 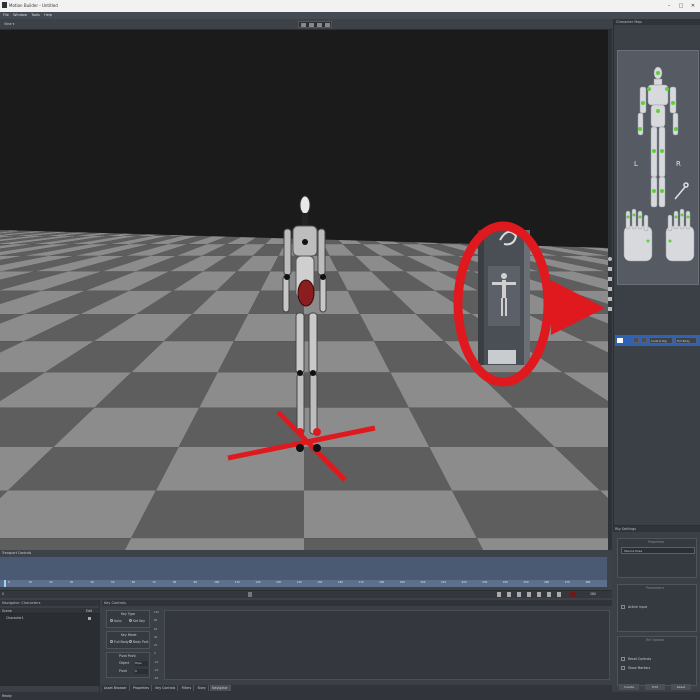 What do you see at coordinates (499, 594) in the screenshot?
I see `go-start-icon` at bounding box center [499, 594].